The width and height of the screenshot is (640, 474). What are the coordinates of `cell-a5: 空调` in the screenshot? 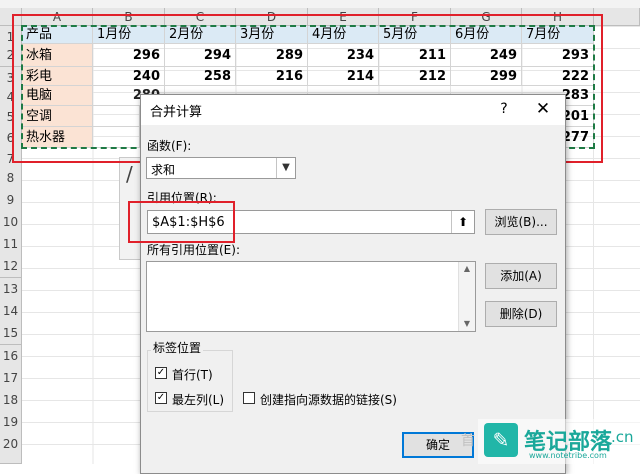 It's located at (57, 116).